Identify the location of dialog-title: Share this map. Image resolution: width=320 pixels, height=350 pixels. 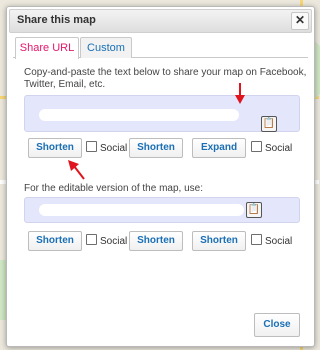
(56, 20).